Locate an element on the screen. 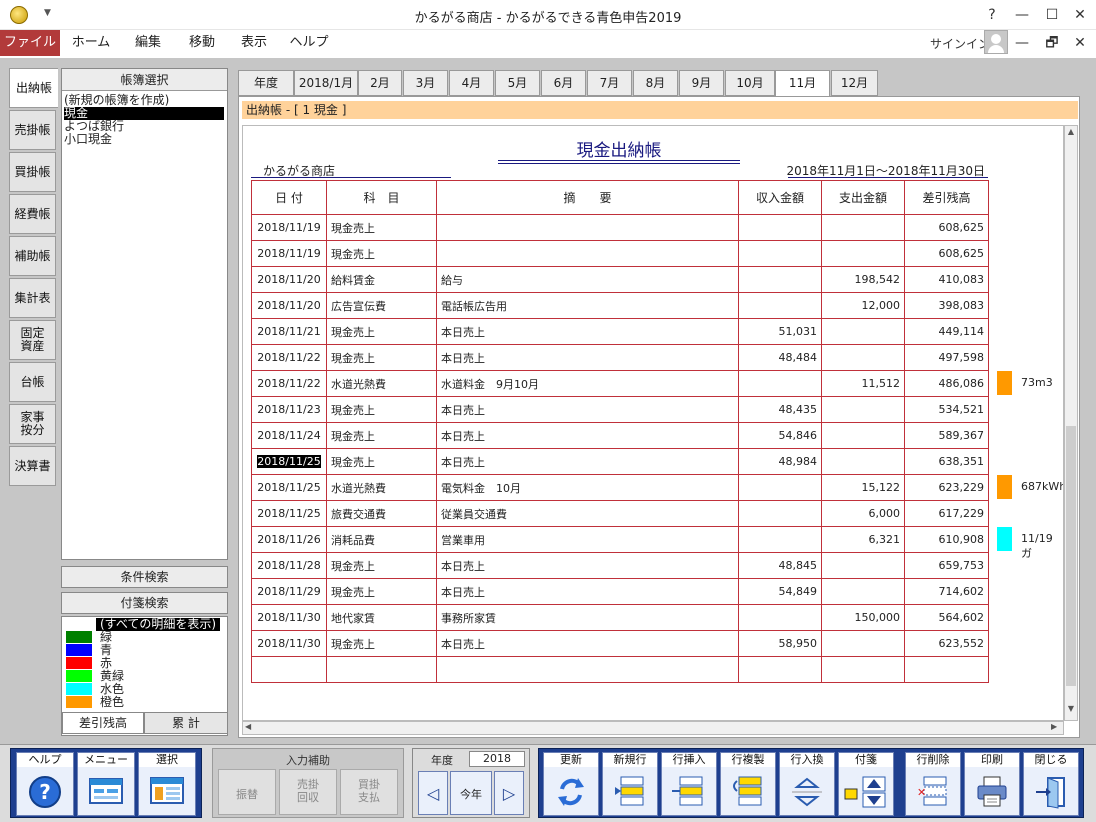  tag-filter-orange: 橙色 is located at coordinates (95, 702).